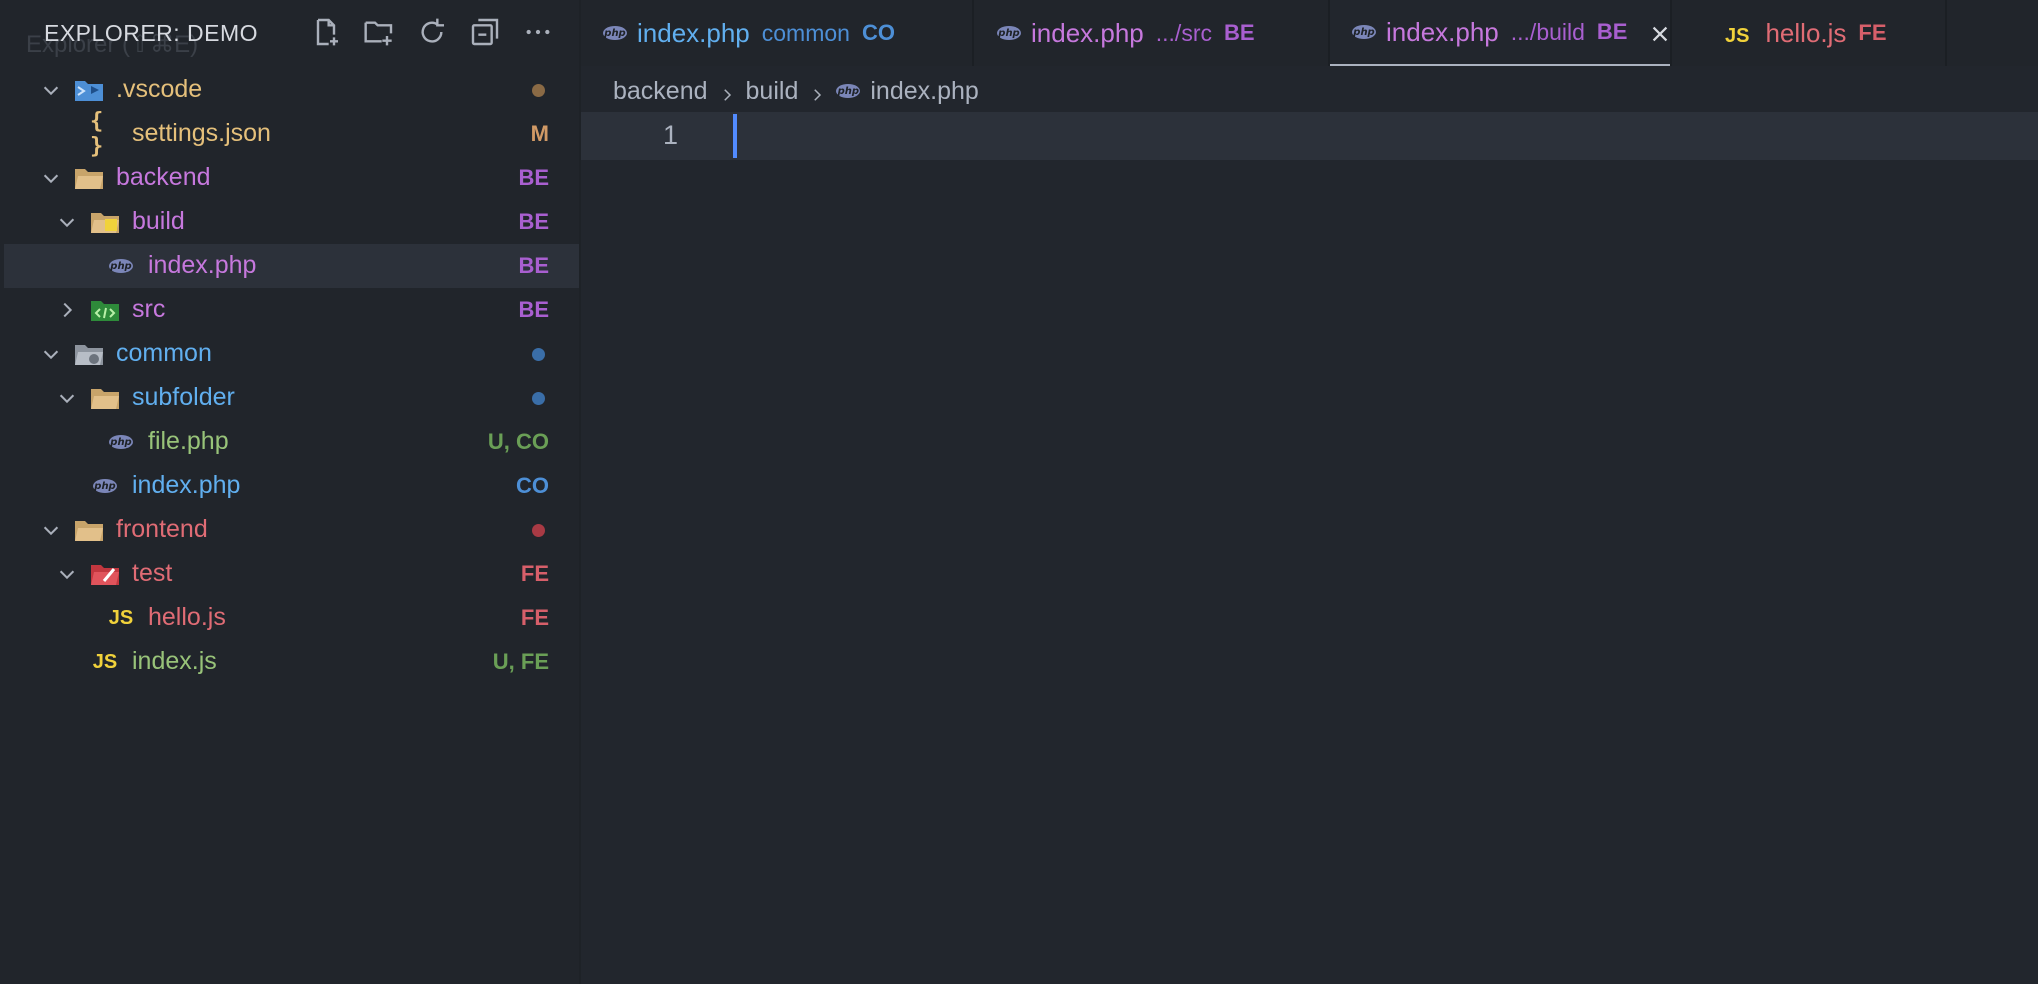 This screenshot has height=984, width=2038. What do you see at coordinates (291, 354) in the screenshot?
I see `tree-item-common-folder: common` at bounding box center [291, 354].